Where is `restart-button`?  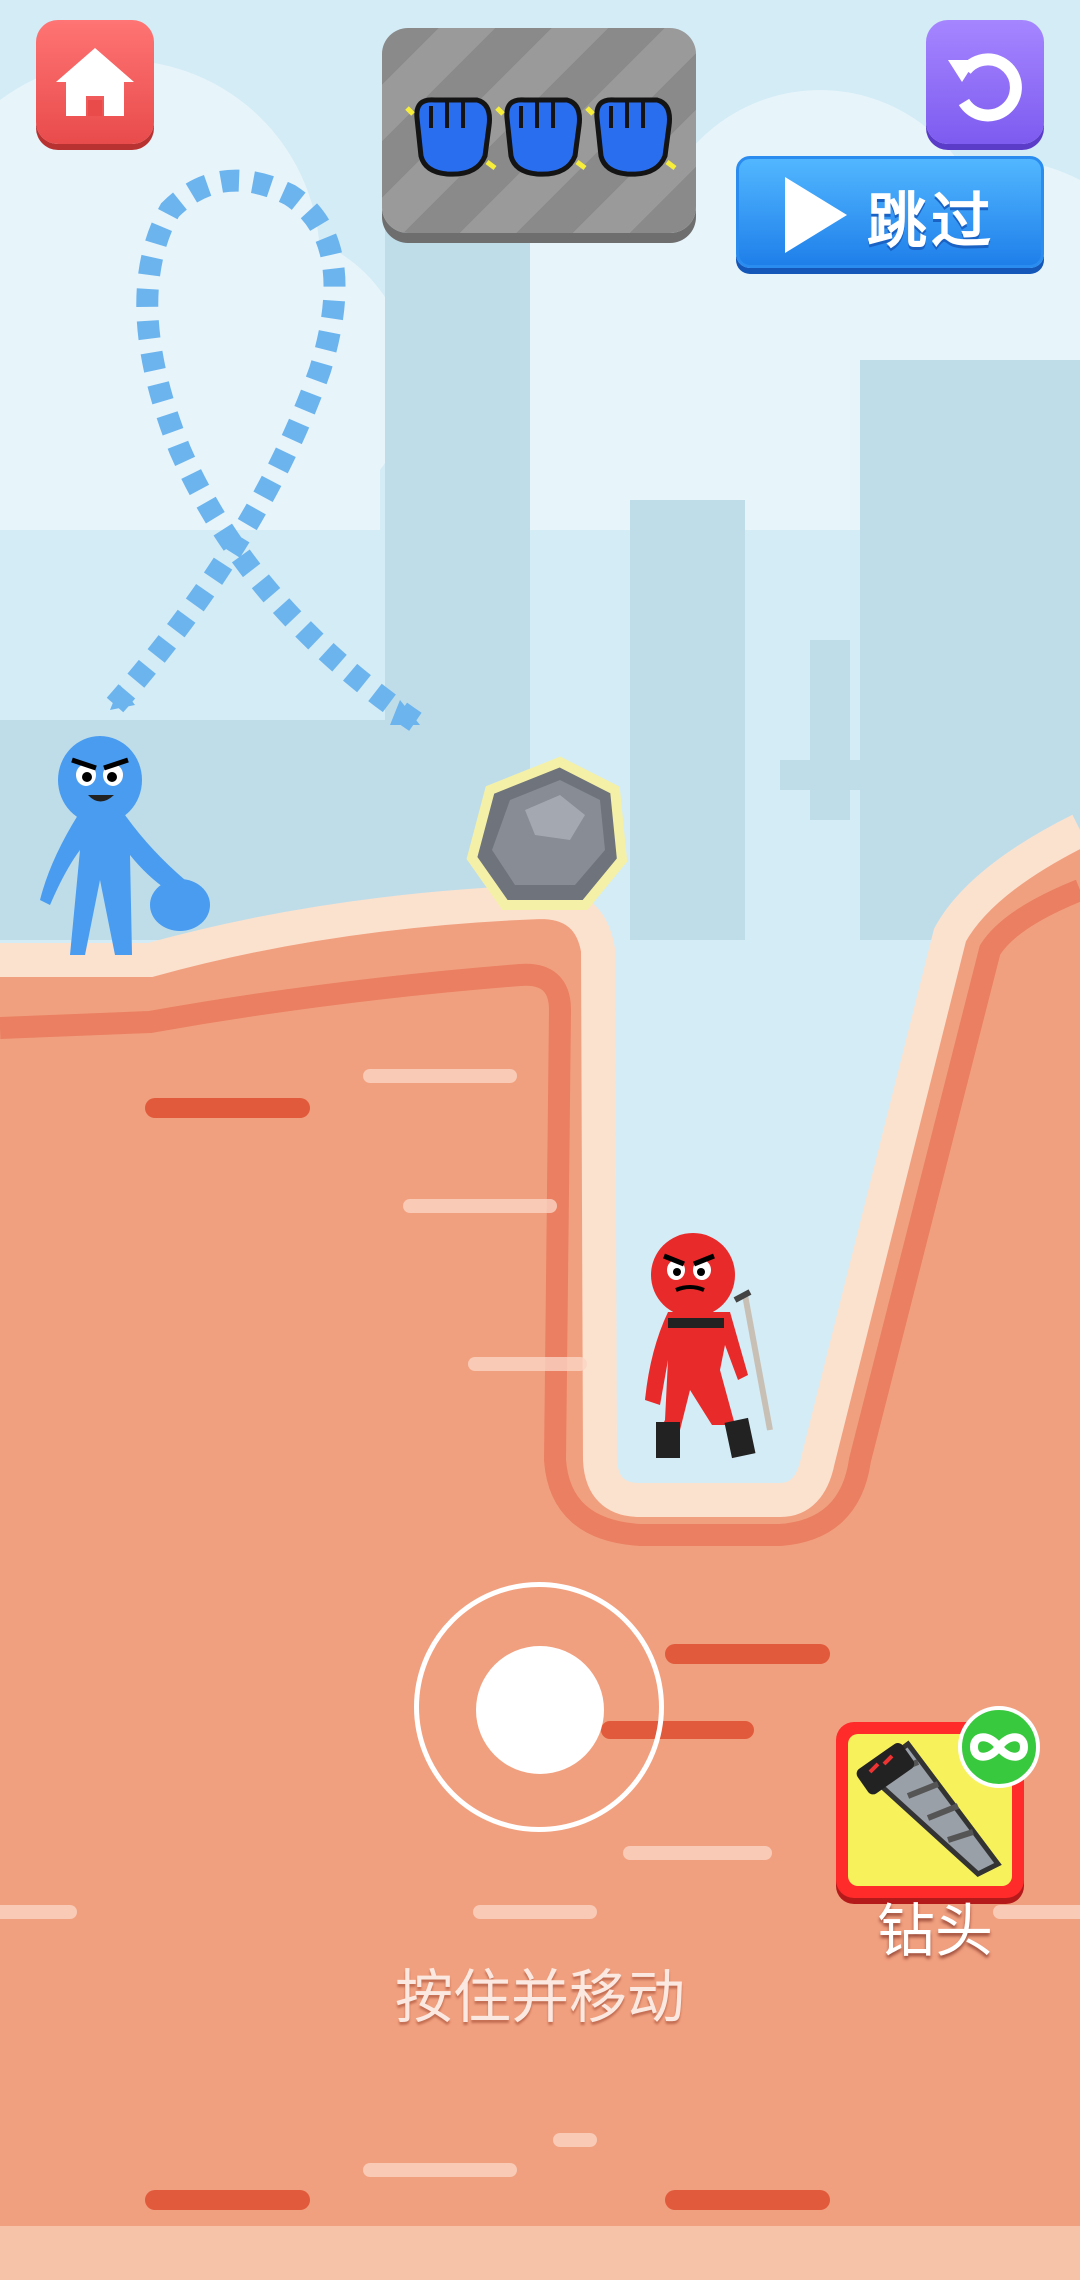
restart-button is located at coordinates (985, 82).